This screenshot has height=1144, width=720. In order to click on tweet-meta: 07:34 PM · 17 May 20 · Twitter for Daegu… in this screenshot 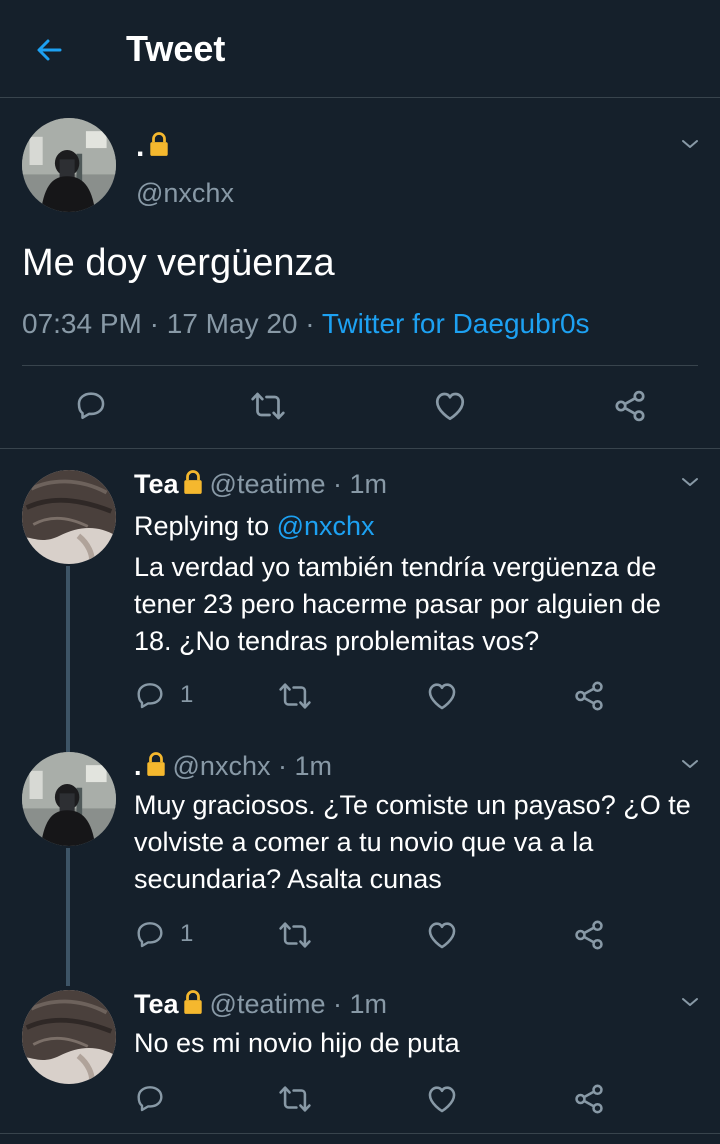, I will do `click(306, 323)`.